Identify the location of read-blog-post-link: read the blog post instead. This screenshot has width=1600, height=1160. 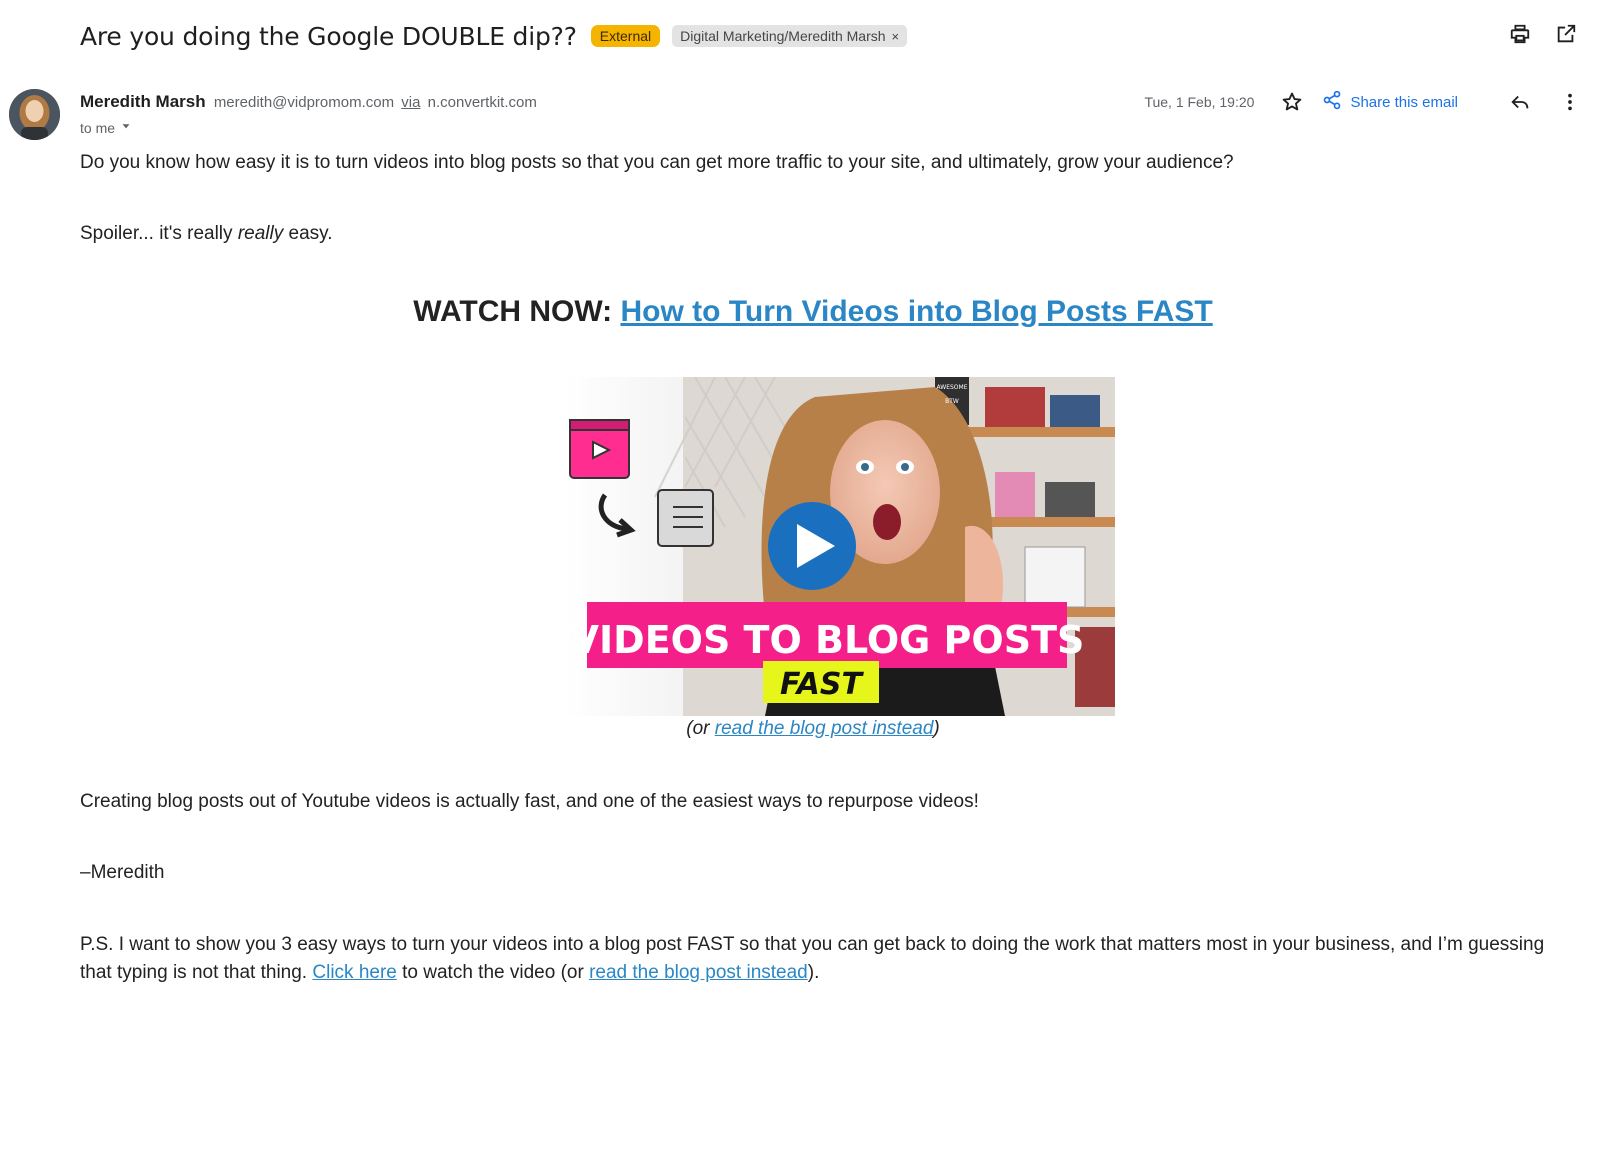
(824, 728).